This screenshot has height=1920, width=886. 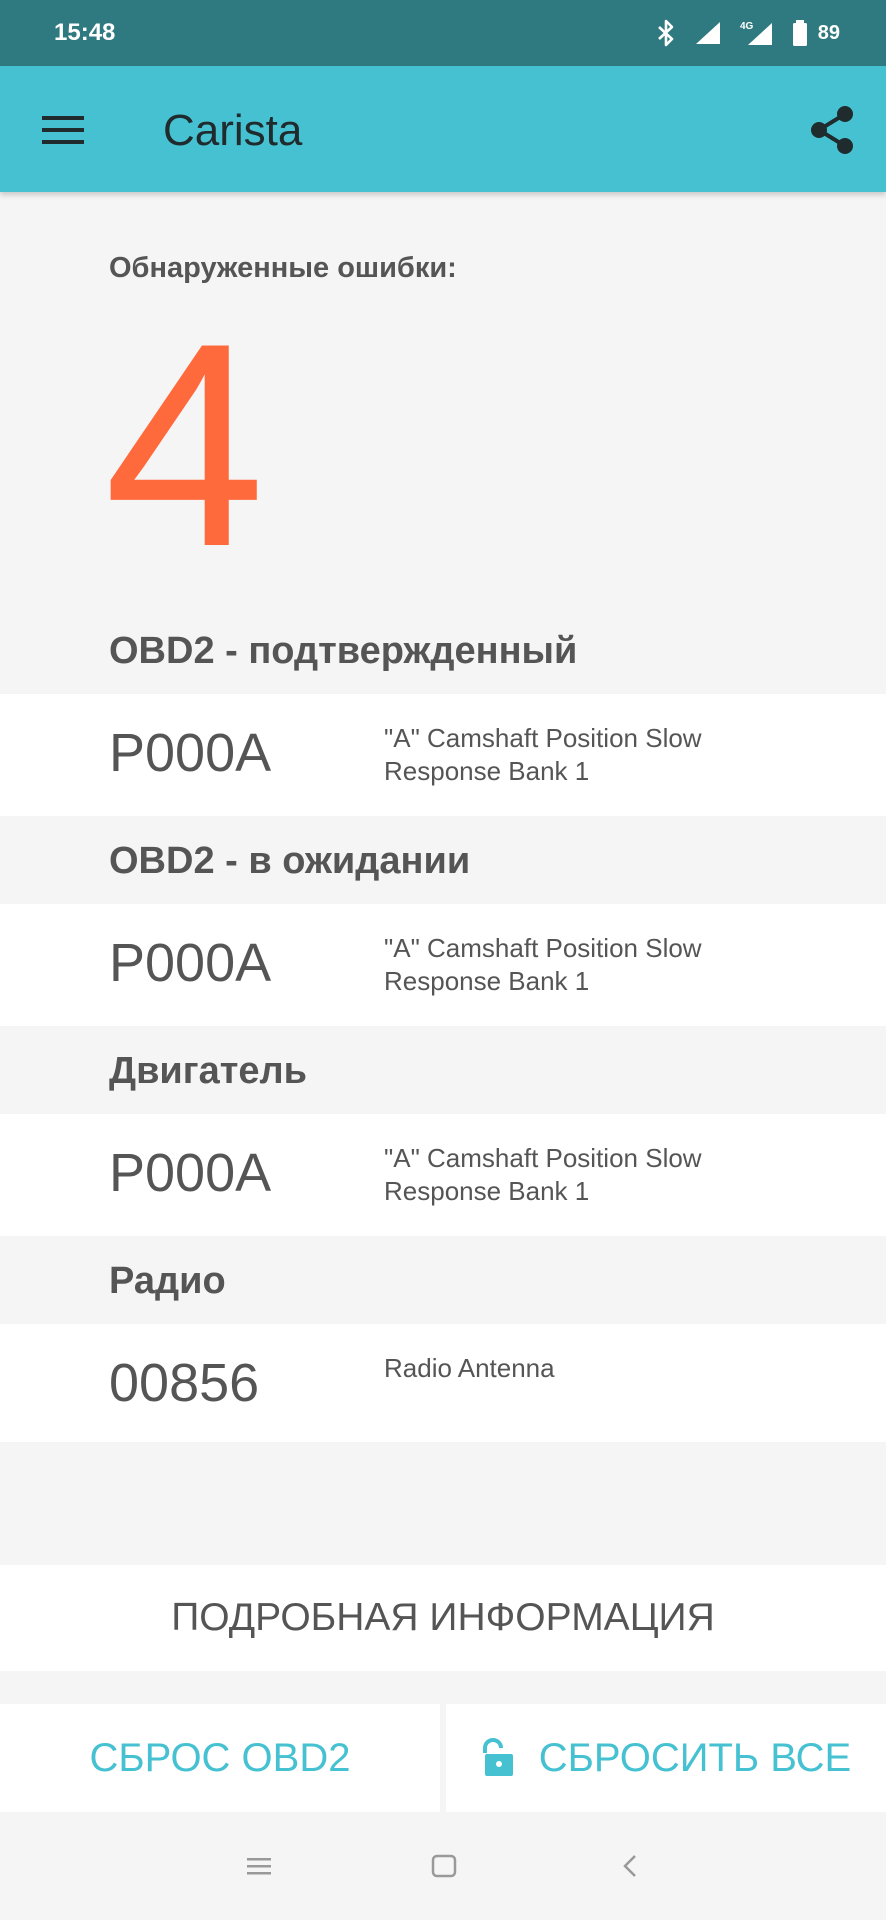 What do you see at coordinates (747, 26) in the screenshot?
I see `network-label: 4G` at bounding box center [747, 26].